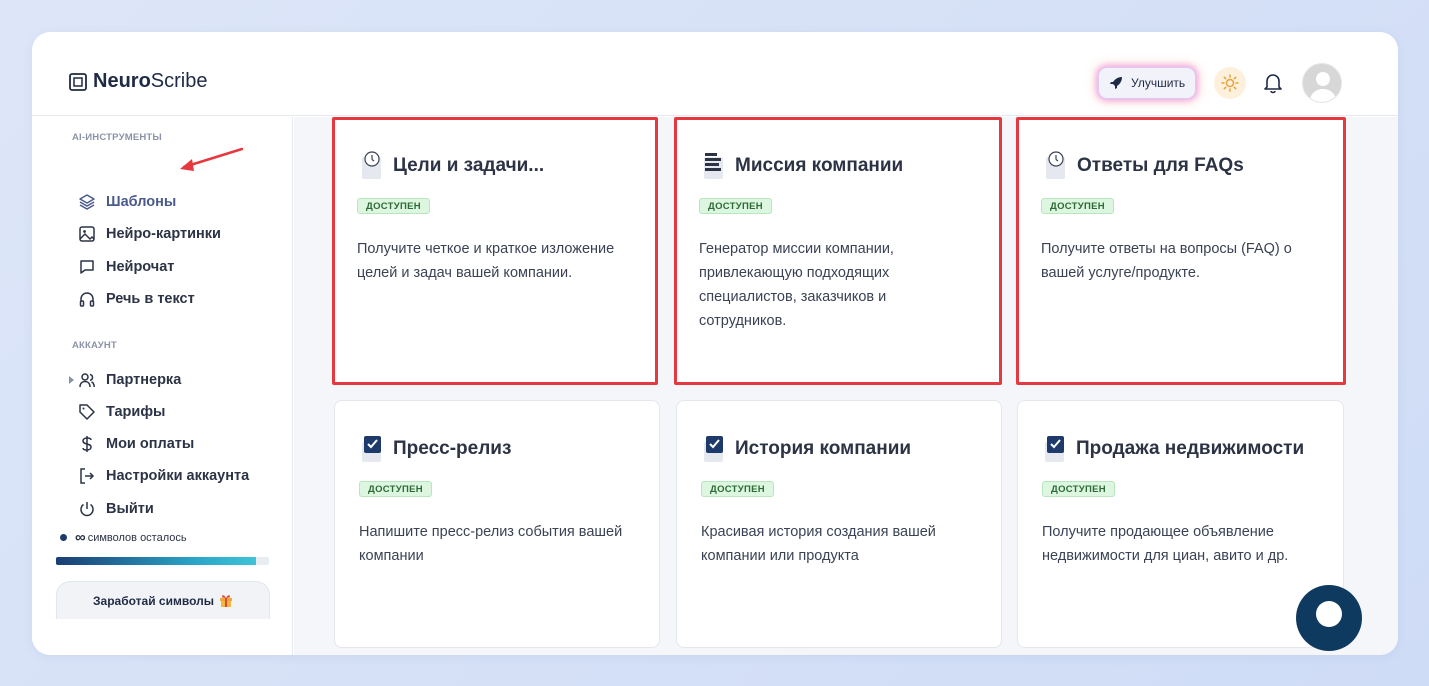 This screenshot has height=686, width=1429. I want to click on earn-symbols-label: Заработай символы, so click(153, 600).